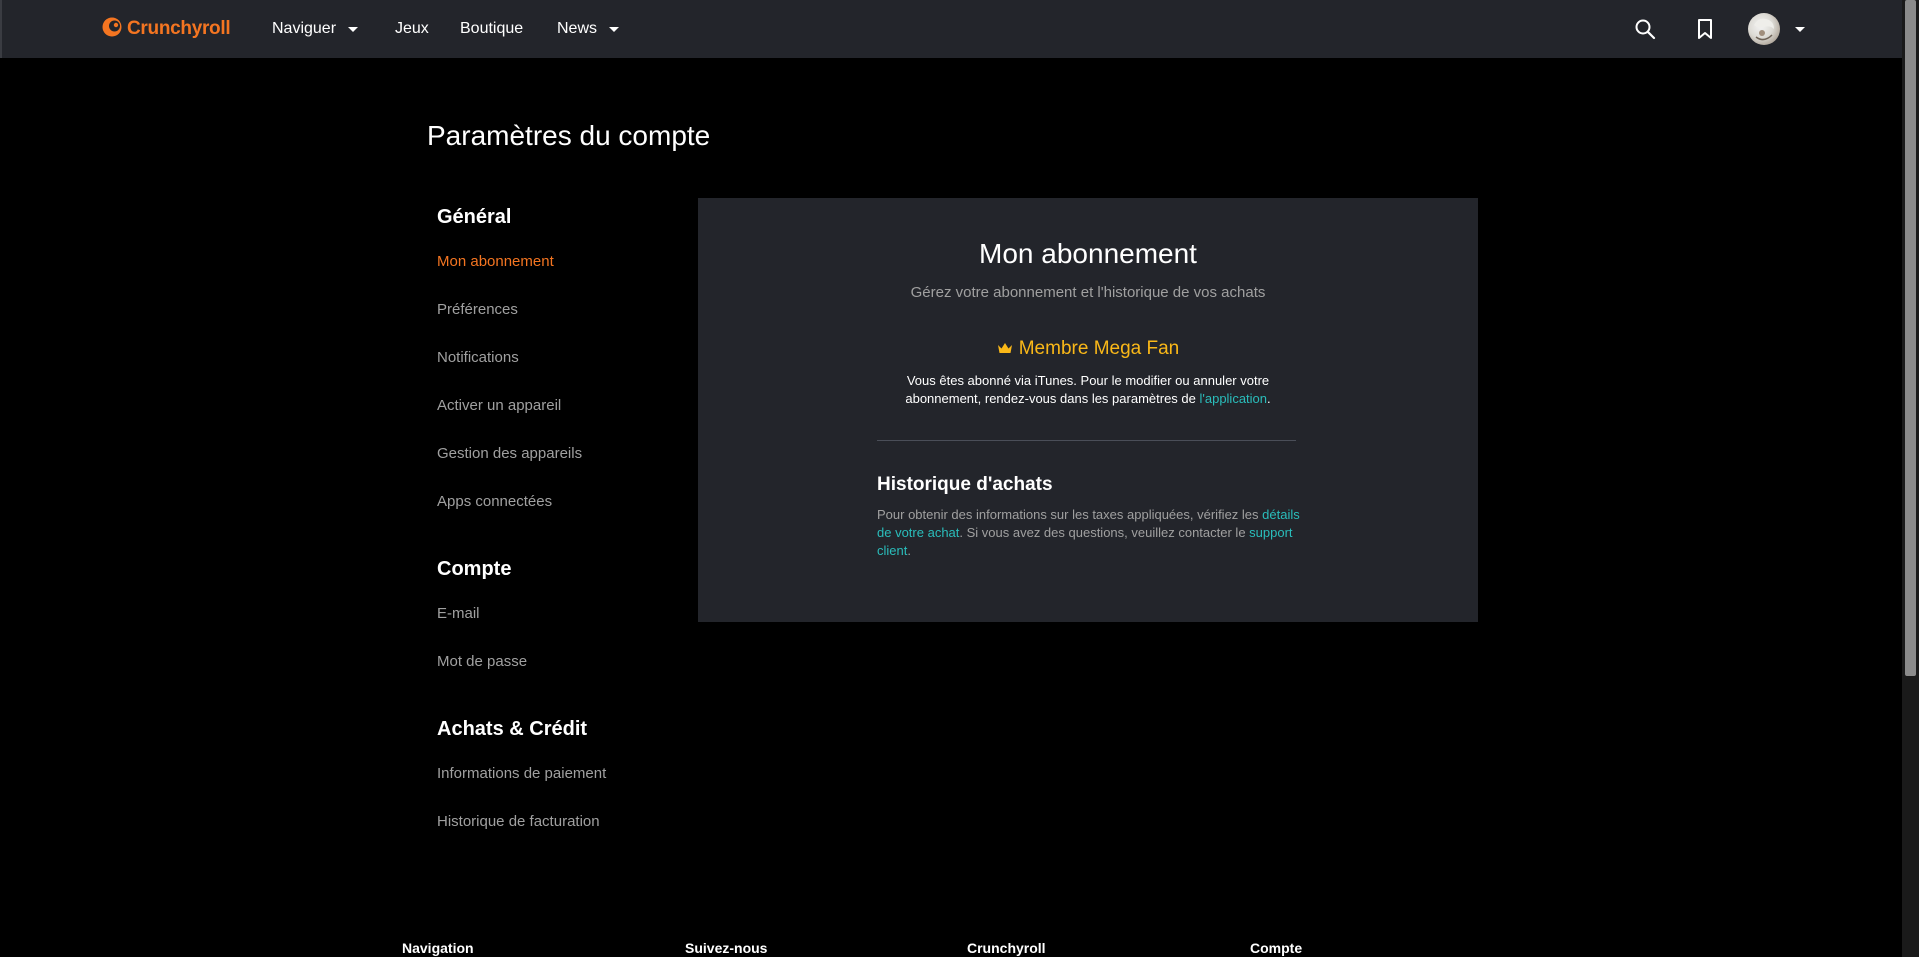 This screenshot has width=1919, height=957. I want to click on nav-news: News, so click(588, 29).